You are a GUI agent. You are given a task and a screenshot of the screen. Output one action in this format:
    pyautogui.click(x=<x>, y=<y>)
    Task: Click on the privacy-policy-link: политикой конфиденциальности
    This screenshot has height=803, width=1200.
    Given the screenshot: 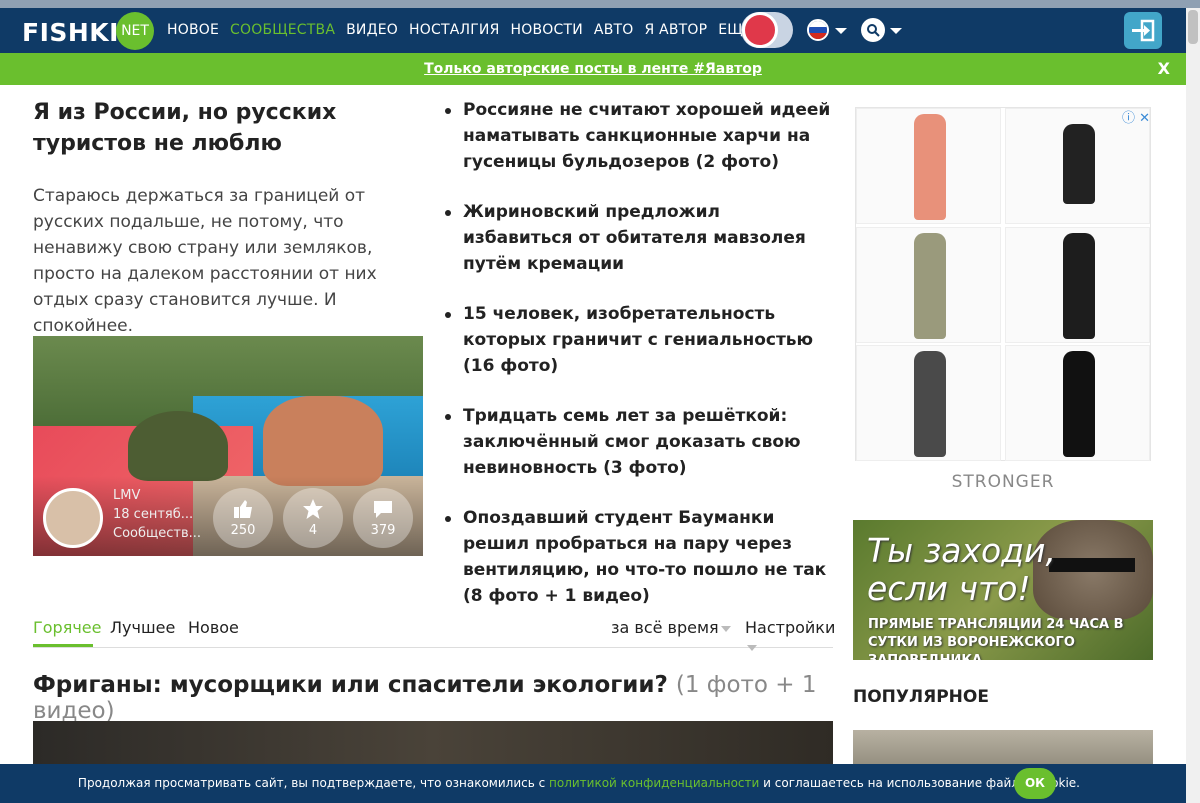 What is the action you would take?
    pyautogui.click(x=654, y=783)
    